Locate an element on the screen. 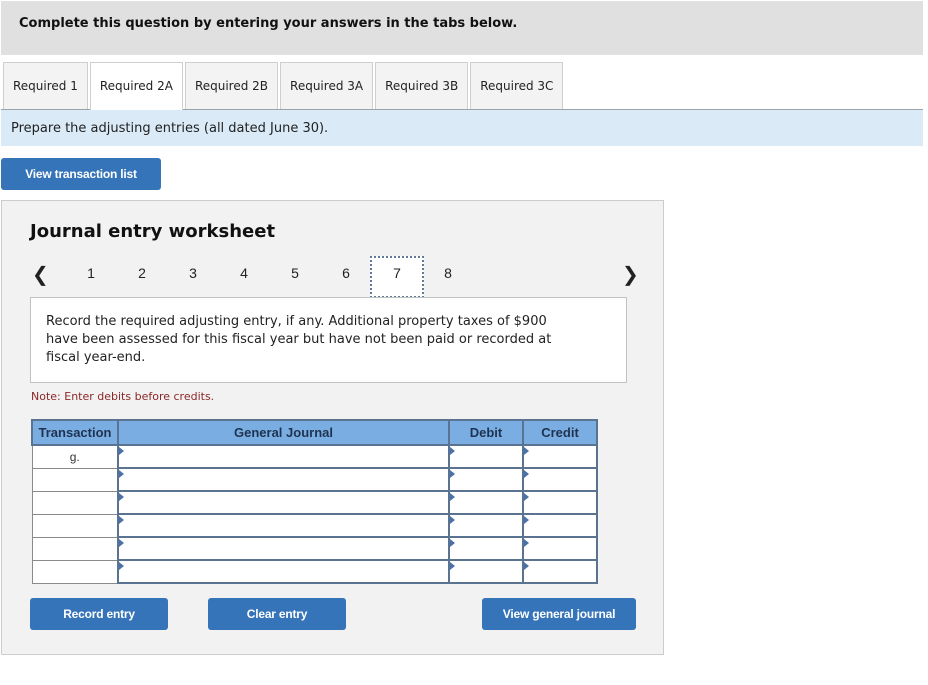  page-7: 7 is located at coordinates (397, 273).